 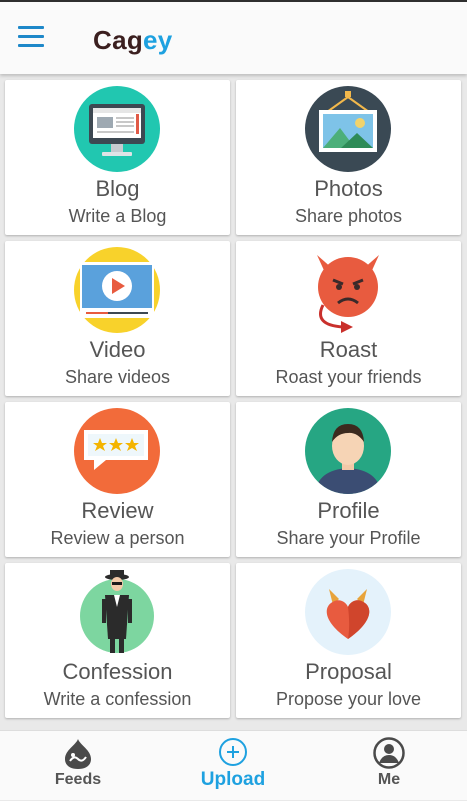 What do you see at coordinates (117, 129) in the screenshot?
I see `computer-icon` at bounding box center [117, 129].